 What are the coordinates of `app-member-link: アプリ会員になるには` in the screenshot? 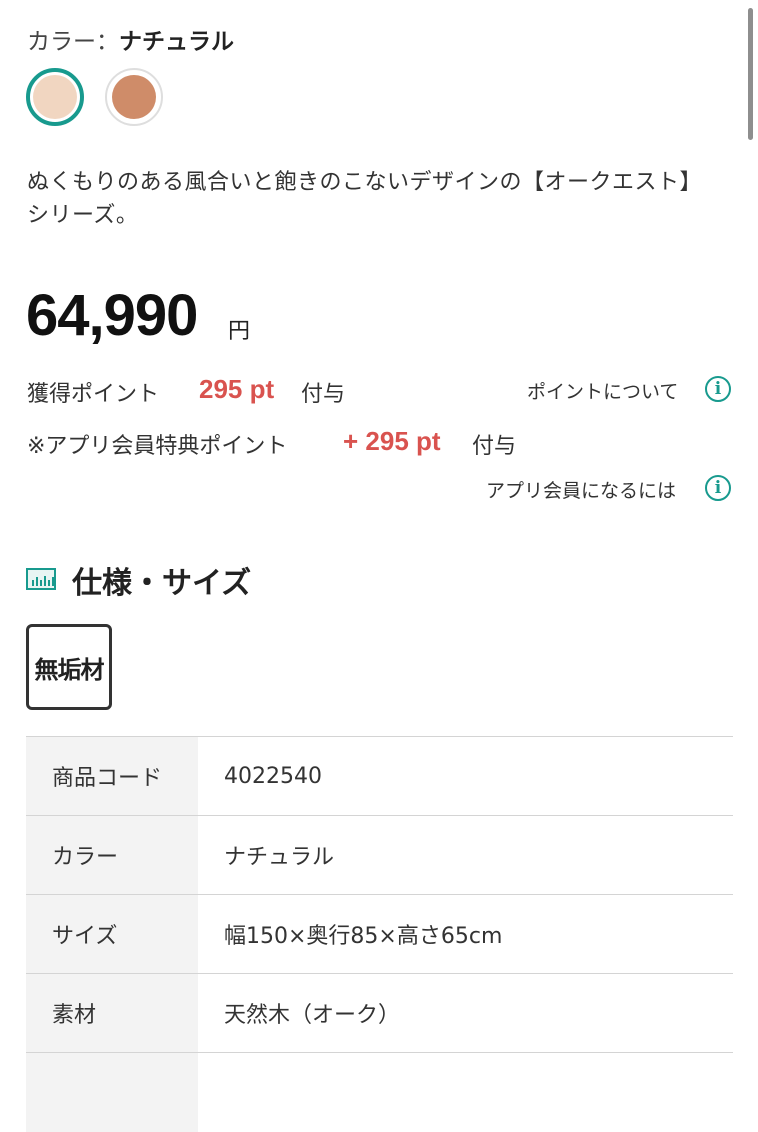 It's located at (581, 489).